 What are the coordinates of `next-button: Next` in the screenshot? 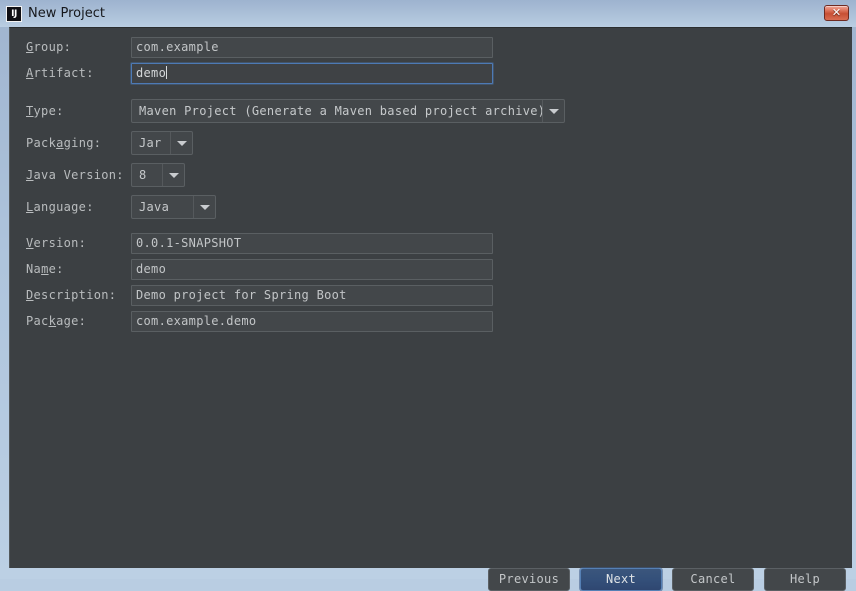 It's located at (621, 579).